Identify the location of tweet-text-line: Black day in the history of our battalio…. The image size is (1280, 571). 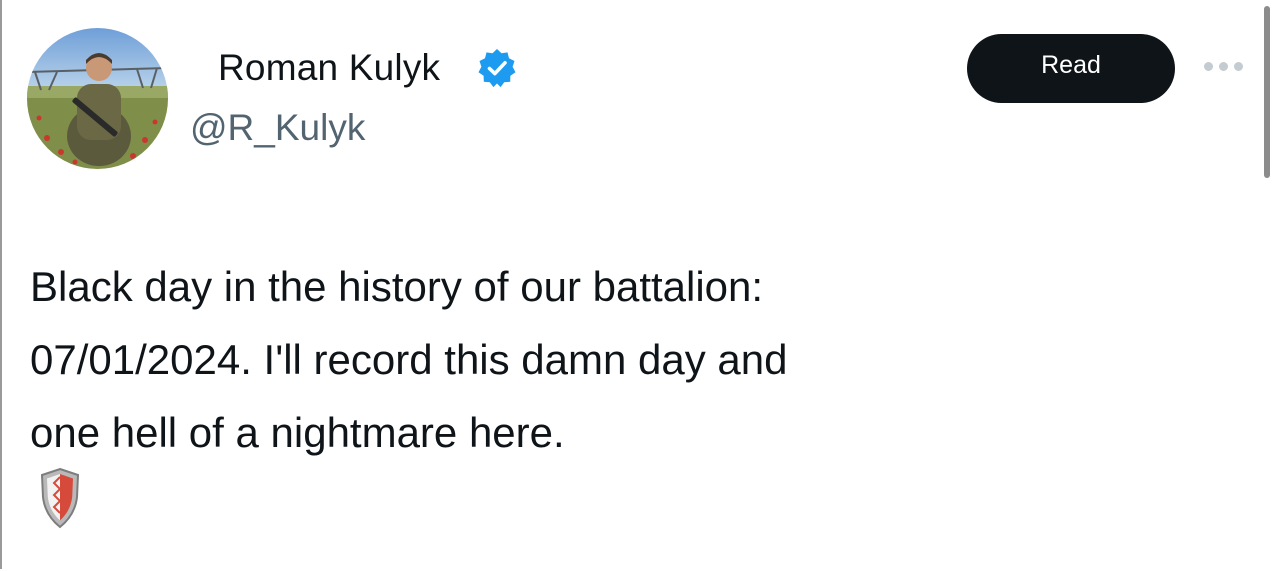
(397, 286).